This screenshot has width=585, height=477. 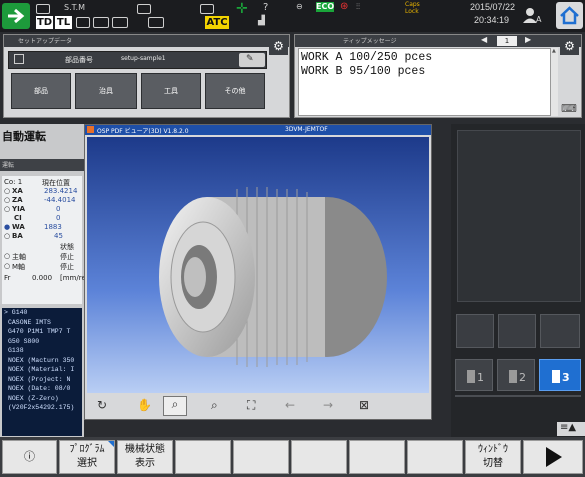 What do you see at coordinates (171, 91) in the screenshot?
I see `setup-tool-button: 工具` at bounding box center [171, 91].